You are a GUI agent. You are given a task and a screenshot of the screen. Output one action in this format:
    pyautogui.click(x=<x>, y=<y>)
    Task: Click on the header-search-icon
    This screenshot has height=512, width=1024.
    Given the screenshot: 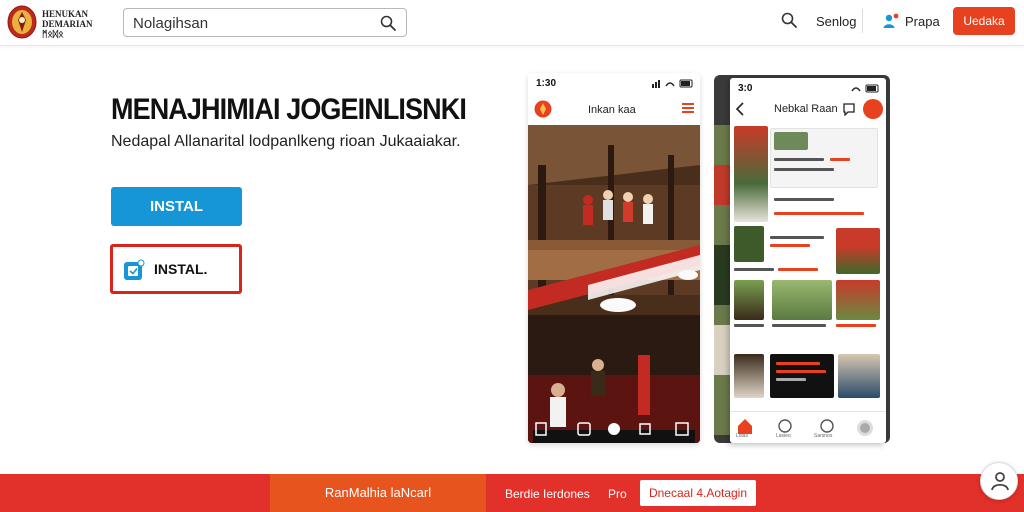 What is the action you would take?
    pyautogui.click(x=789, y=20)
    